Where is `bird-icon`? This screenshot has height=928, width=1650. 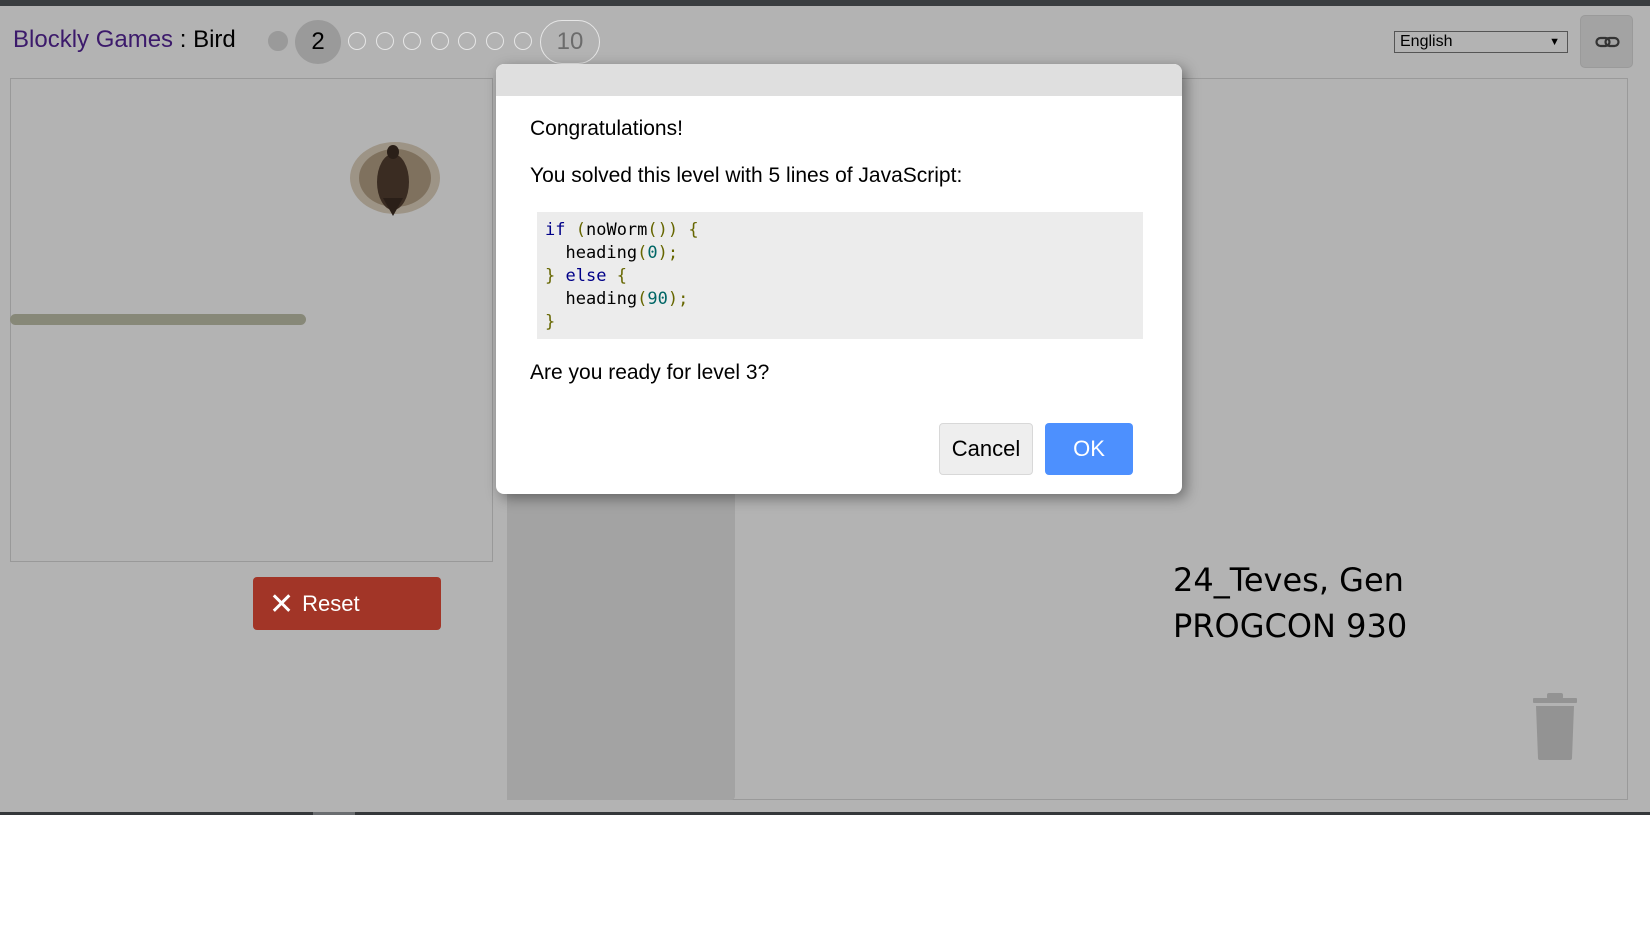
bird-icon is located at coordinates (395, 179).